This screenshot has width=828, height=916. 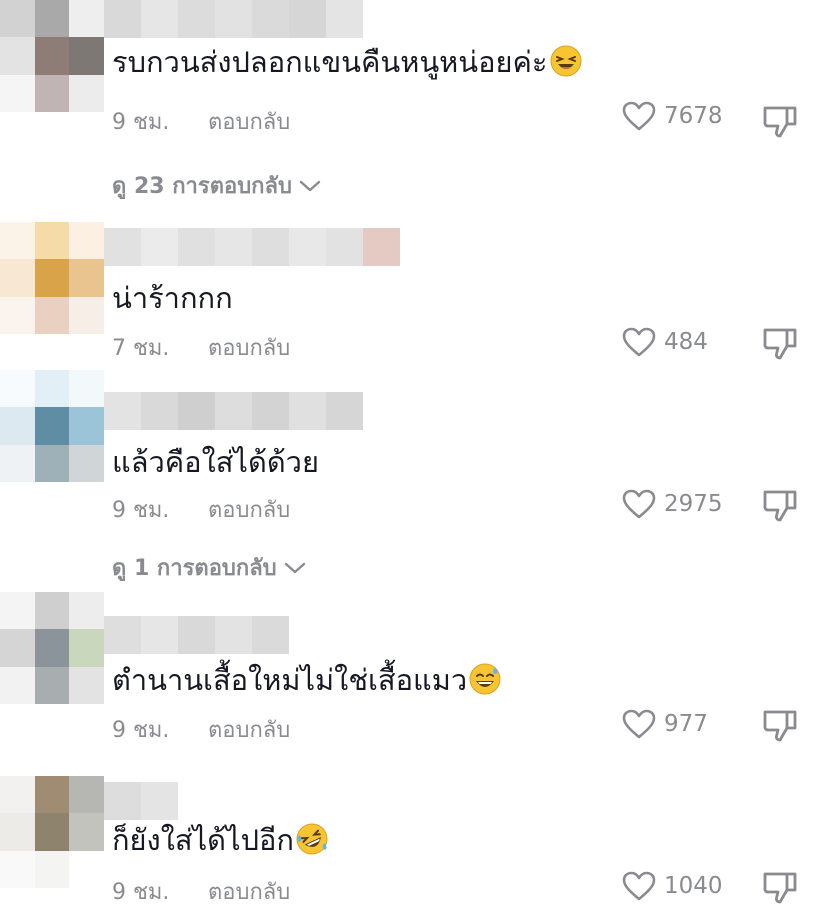 I want to click on comment-text: น่าร้ากกก, so click(x=172, y=298).